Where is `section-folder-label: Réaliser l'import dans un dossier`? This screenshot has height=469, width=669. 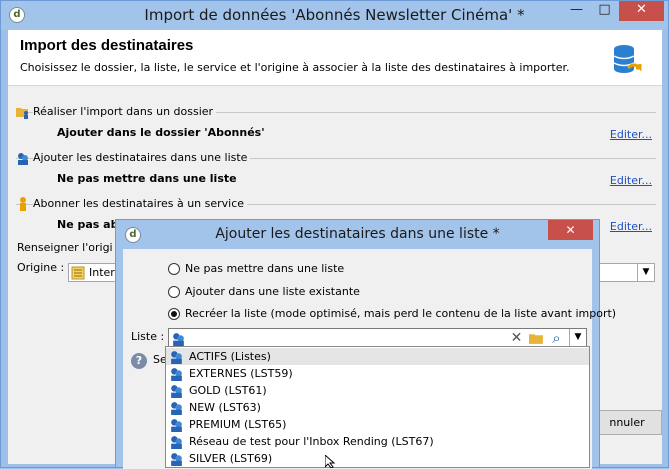
section-folder-label: Réaliser l'import dans un dossier is located at coordinates (125, 111).